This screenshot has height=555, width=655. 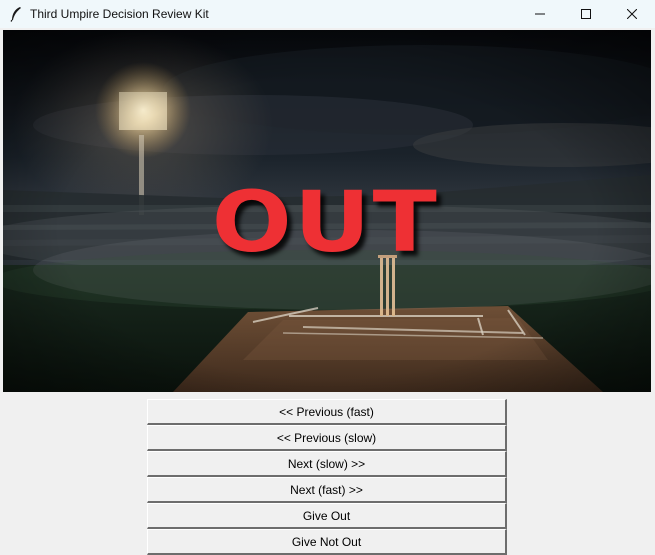 What do you see at coordinates (327, 490) in the screenshot?
I see `next-fast-button: Next (fast) >>` at bounding box center [327, 490].